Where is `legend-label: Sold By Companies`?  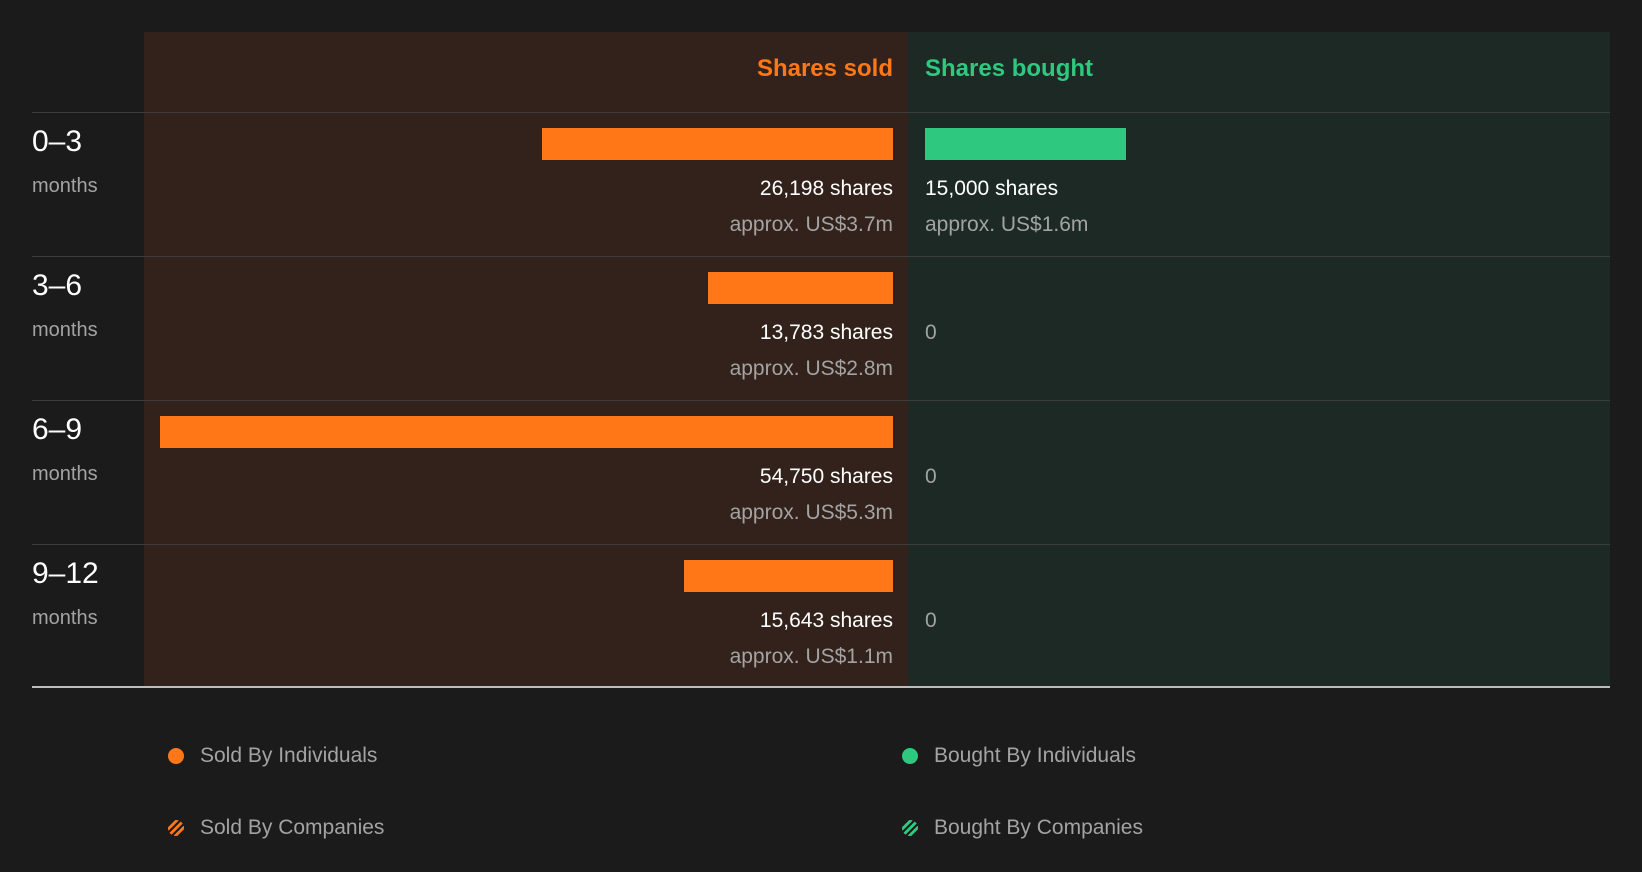 legend-label: Sold By Companies is located at coordinates (292, 827).